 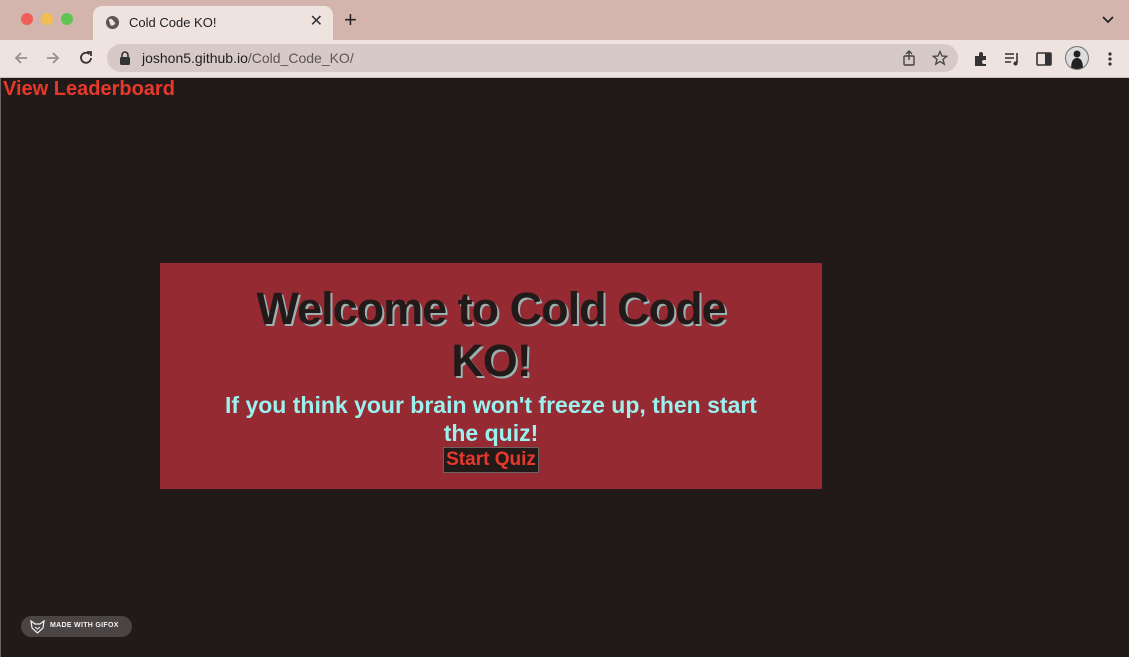 I want to click on gifox-watermark: MADE WITH GIFOX, so click(x=76, y=626).